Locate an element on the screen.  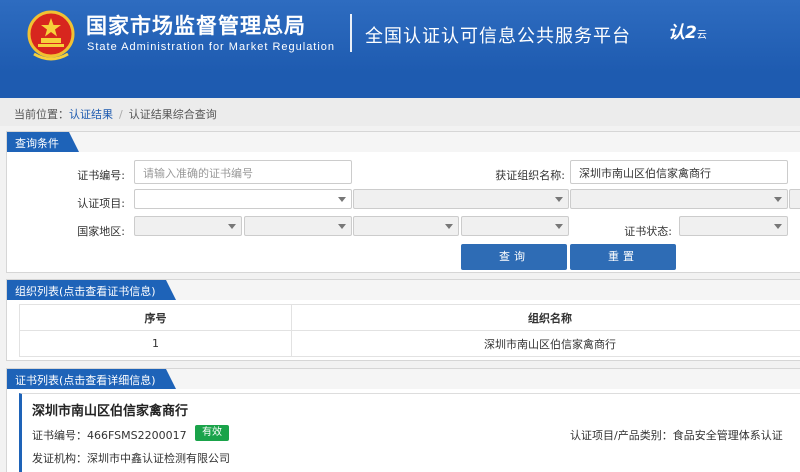
row-org-name: 深圳市南山区伯信家禽商行 is located at coordinates (545, 343).